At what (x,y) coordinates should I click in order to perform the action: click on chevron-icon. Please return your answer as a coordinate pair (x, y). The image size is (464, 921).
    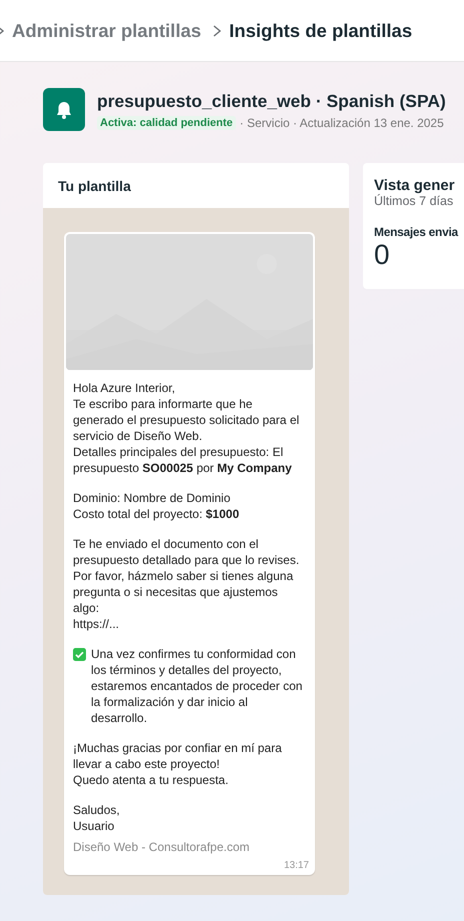
    Looking at the image, I should click on (217, 31).